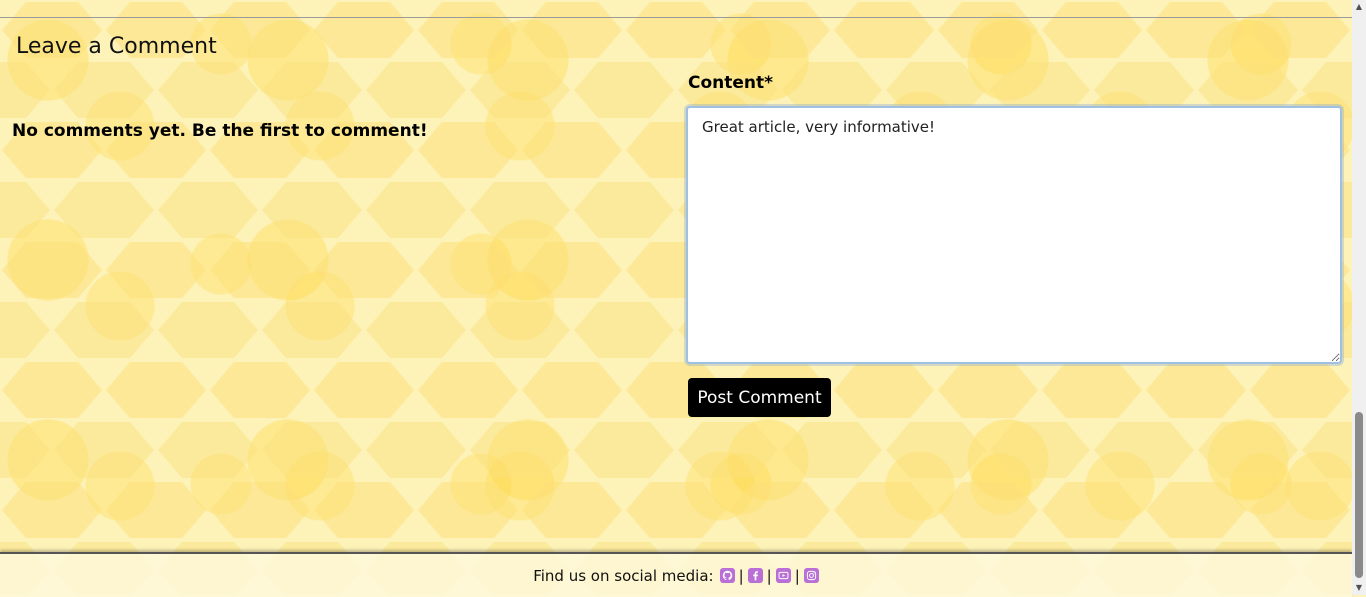 This screenshot has height=597, width=1366. I want to click on github-icon, so click(727, 575).